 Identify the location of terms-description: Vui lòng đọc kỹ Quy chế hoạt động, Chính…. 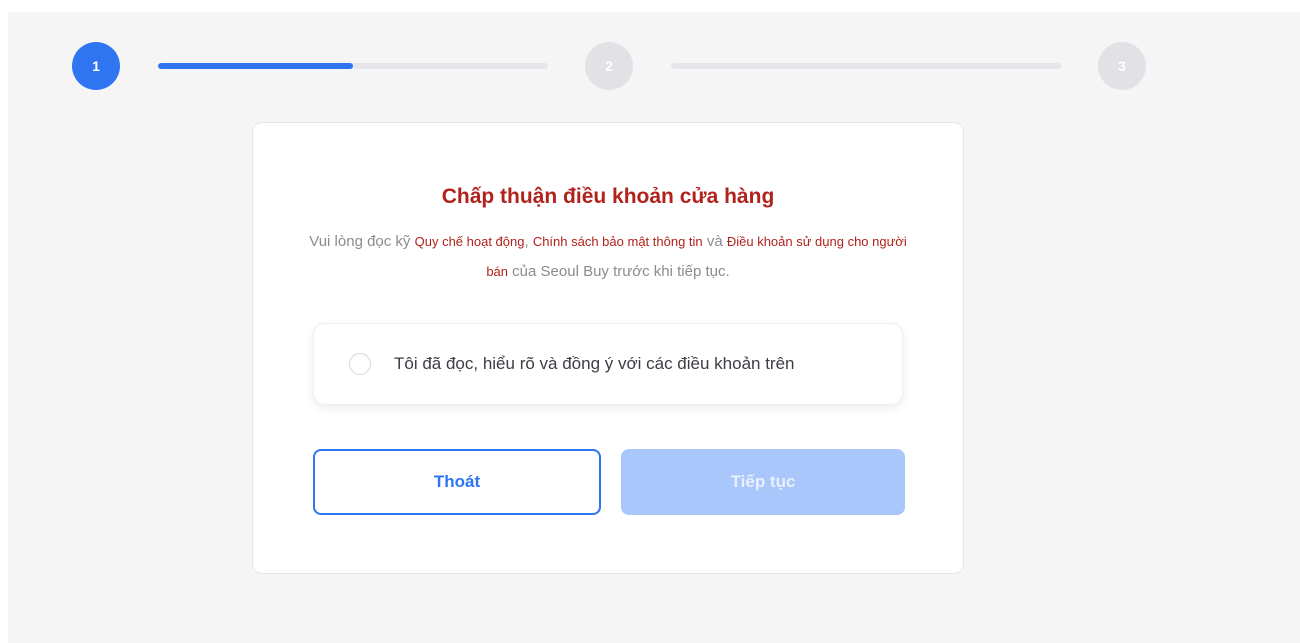
(608, 257).